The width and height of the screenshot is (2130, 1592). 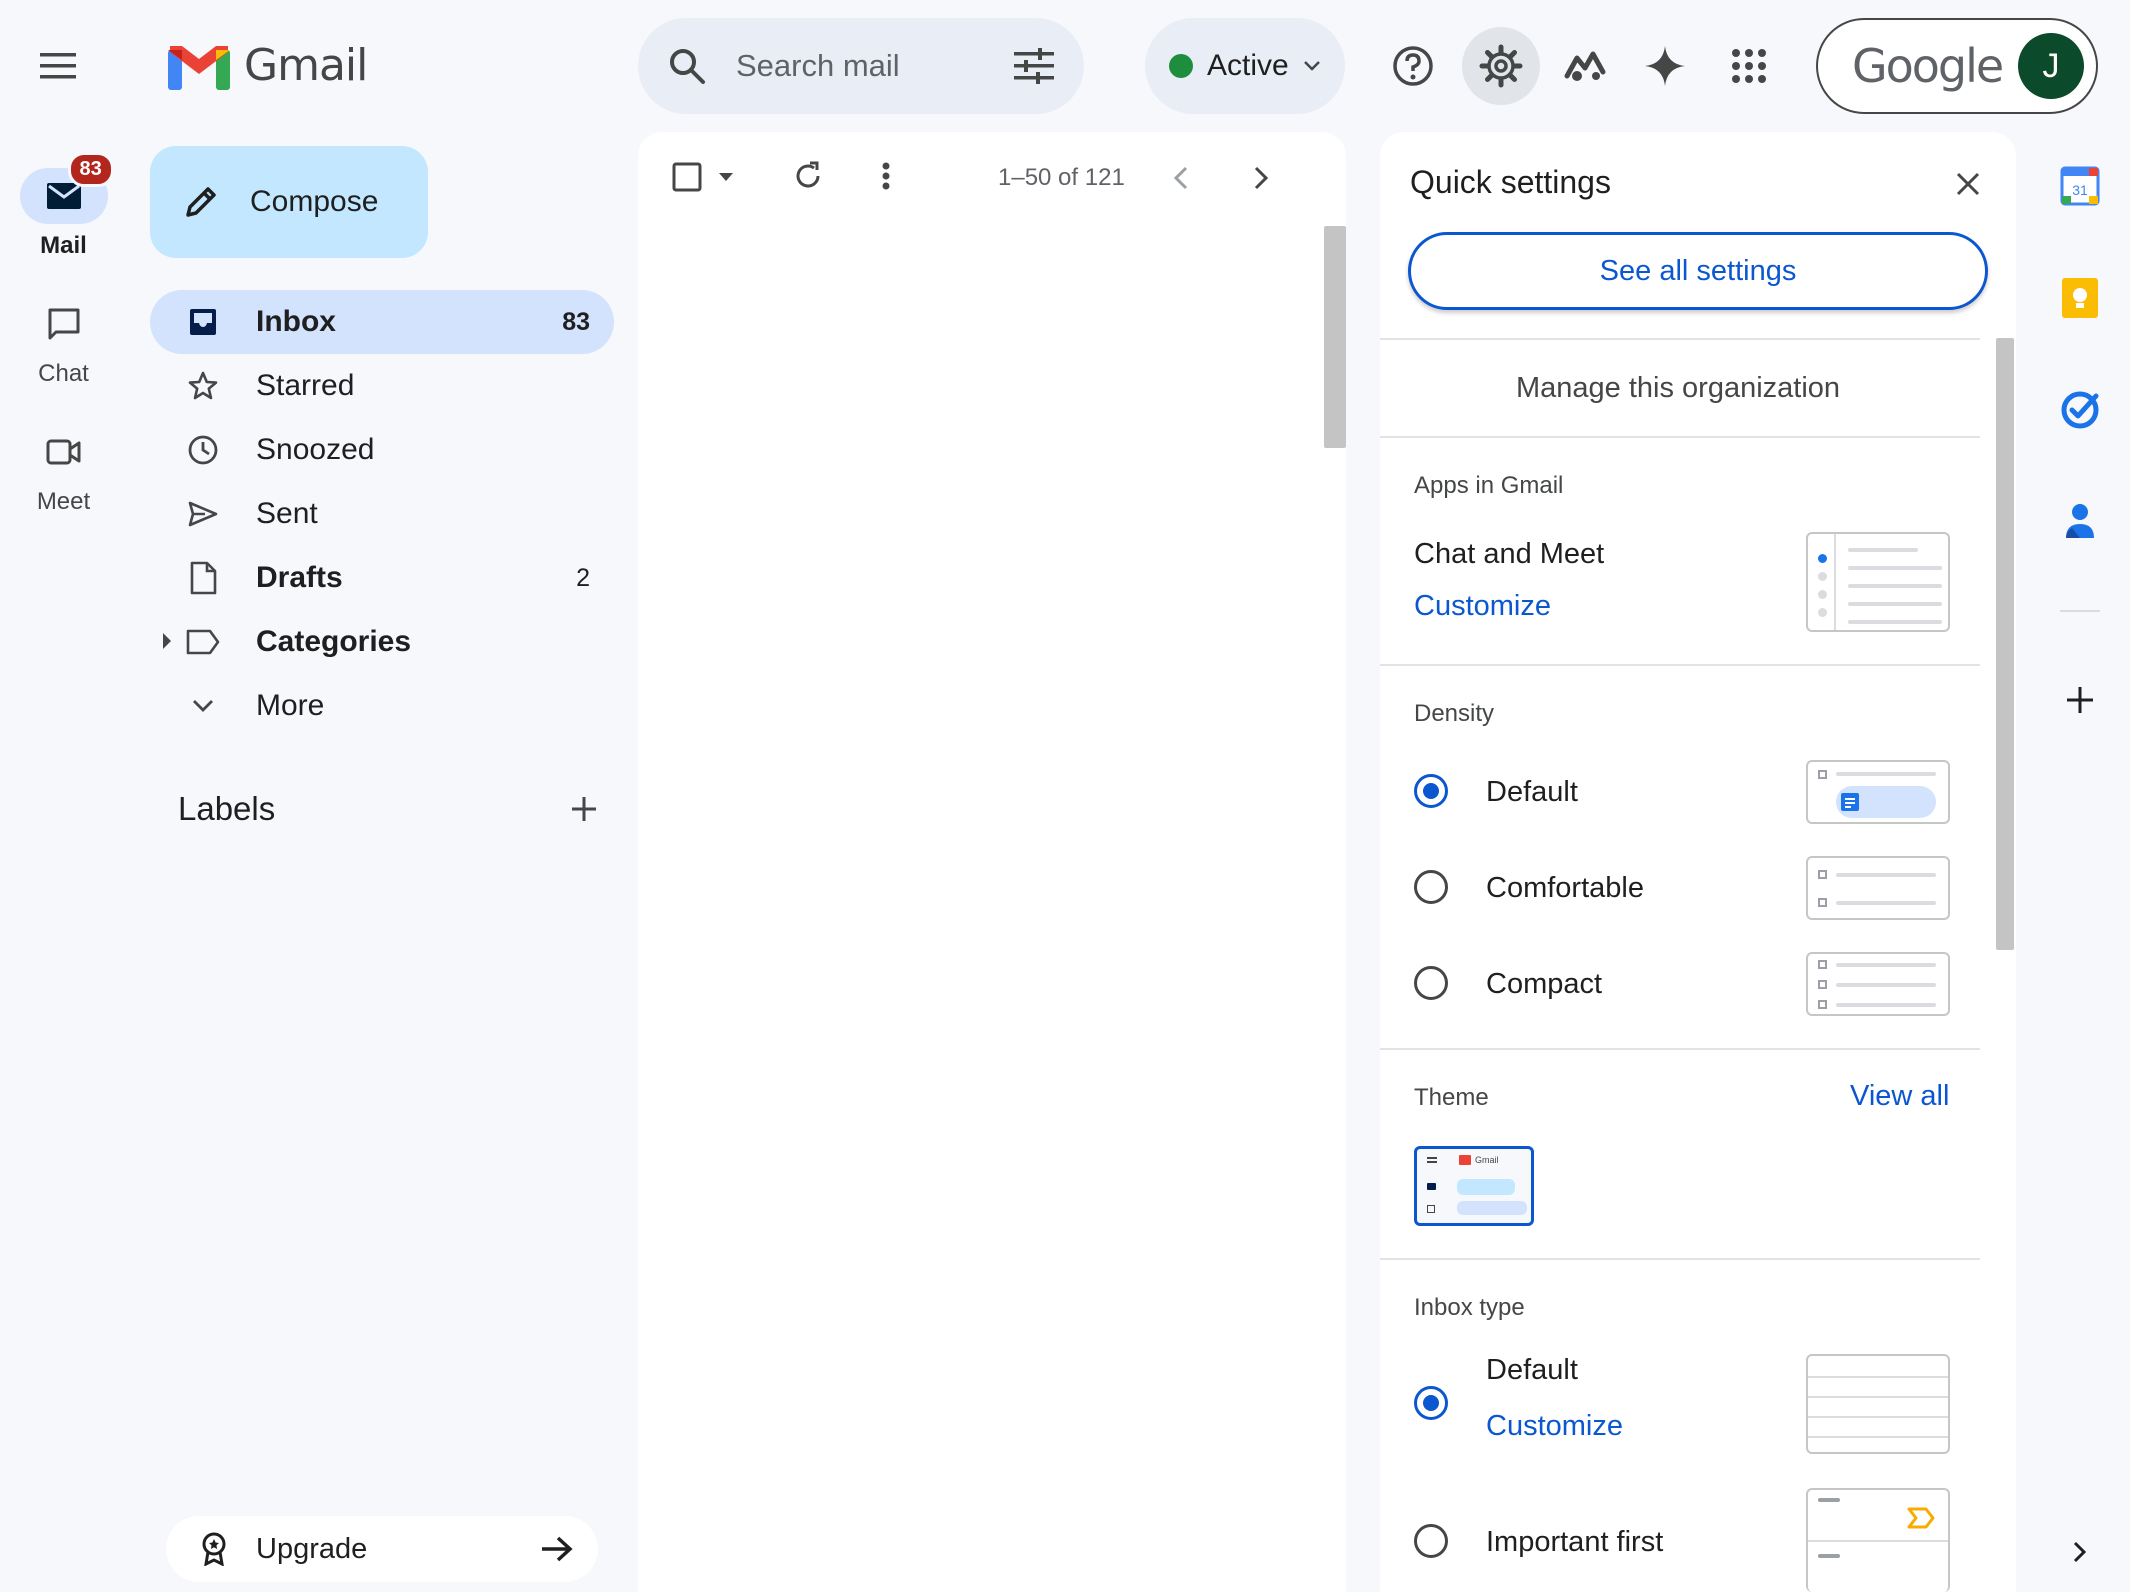 I want to click on theme-default-thumbnail: Gmail, so click(x=1474, y=1186).